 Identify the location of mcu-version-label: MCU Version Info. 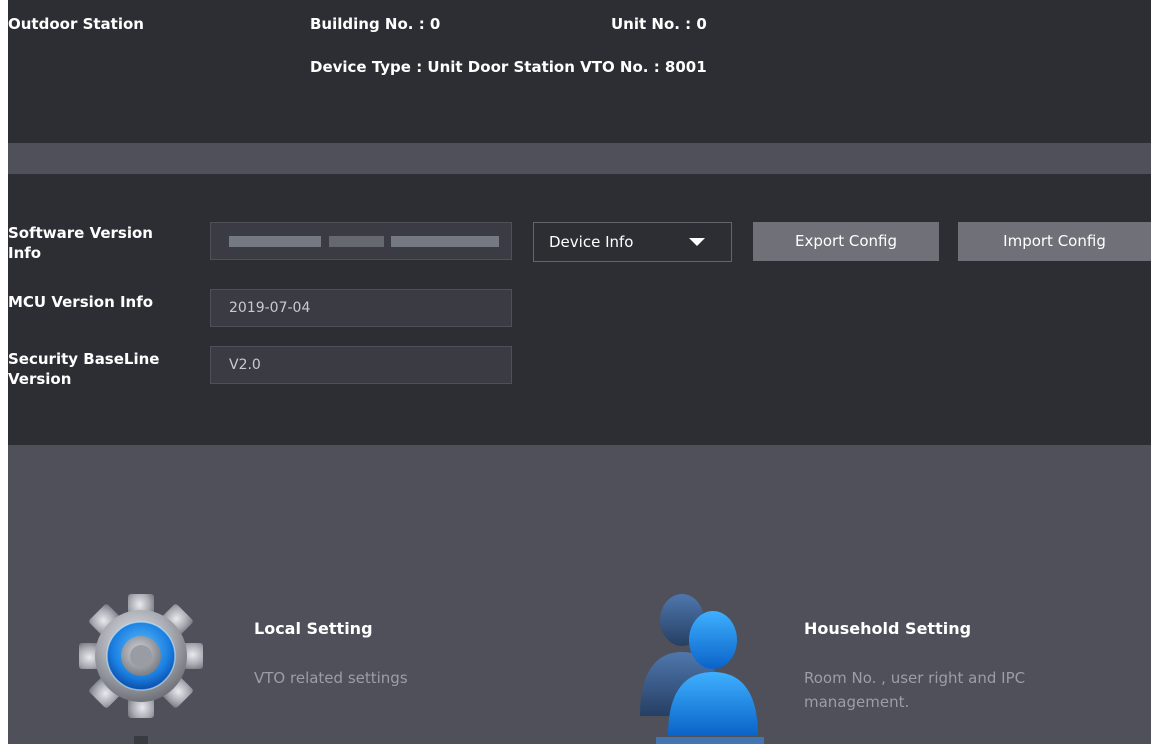
(81, 302).